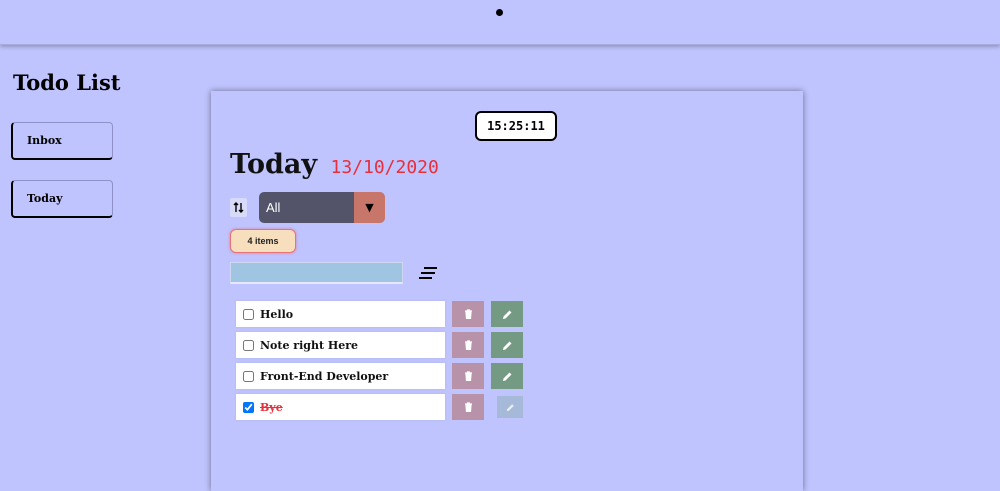  I want to click on filter-select-value: All, so click(306, 207).